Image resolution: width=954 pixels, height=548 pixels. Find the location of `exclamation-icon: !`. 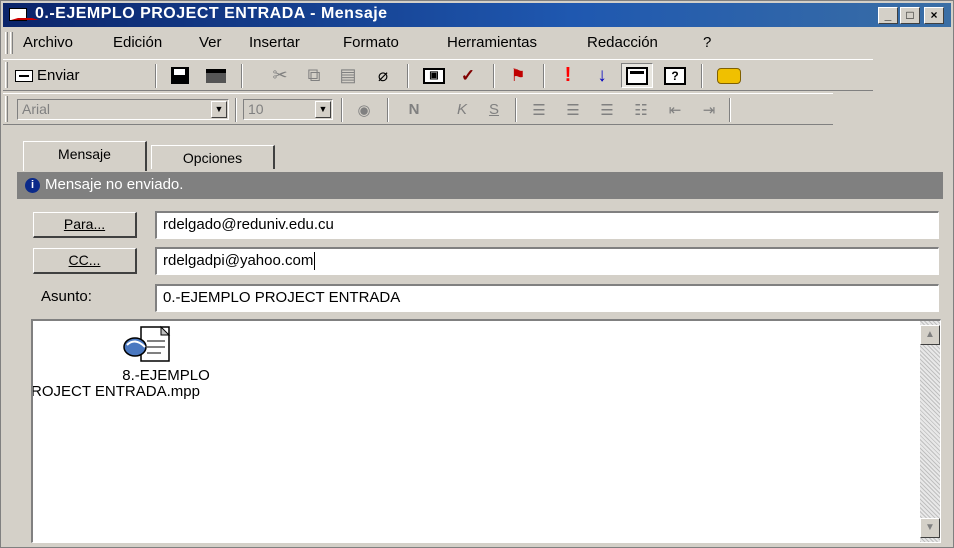

exclamation-icon: ! is located at coordinates (568, 75).